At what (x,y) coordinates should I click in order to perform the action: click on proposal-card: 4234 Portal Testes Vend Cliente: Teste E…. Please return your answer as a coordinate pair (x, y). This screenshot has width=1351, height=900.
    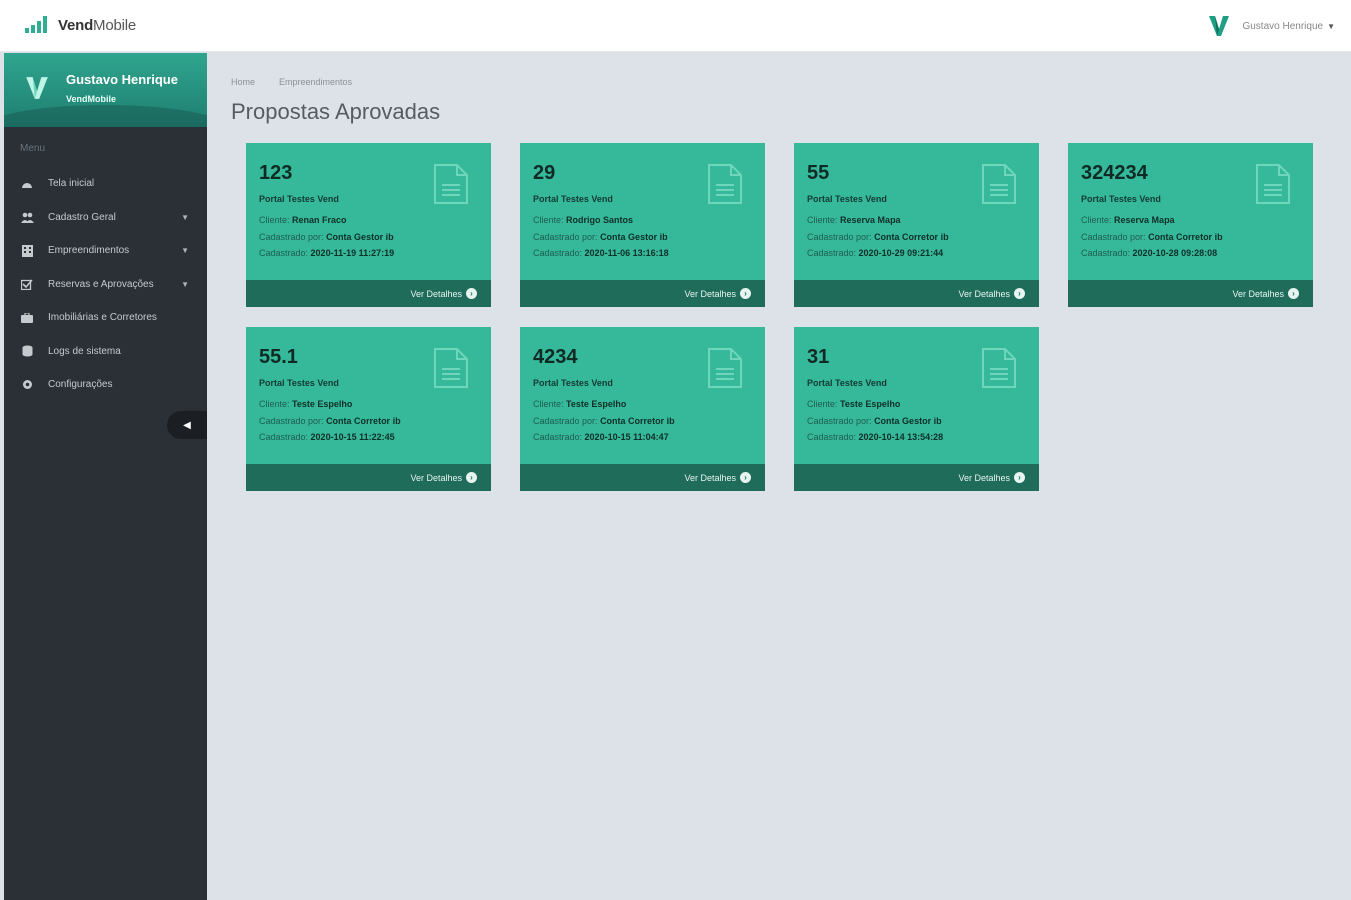
    Looking at the image, I should click on (642, 409).